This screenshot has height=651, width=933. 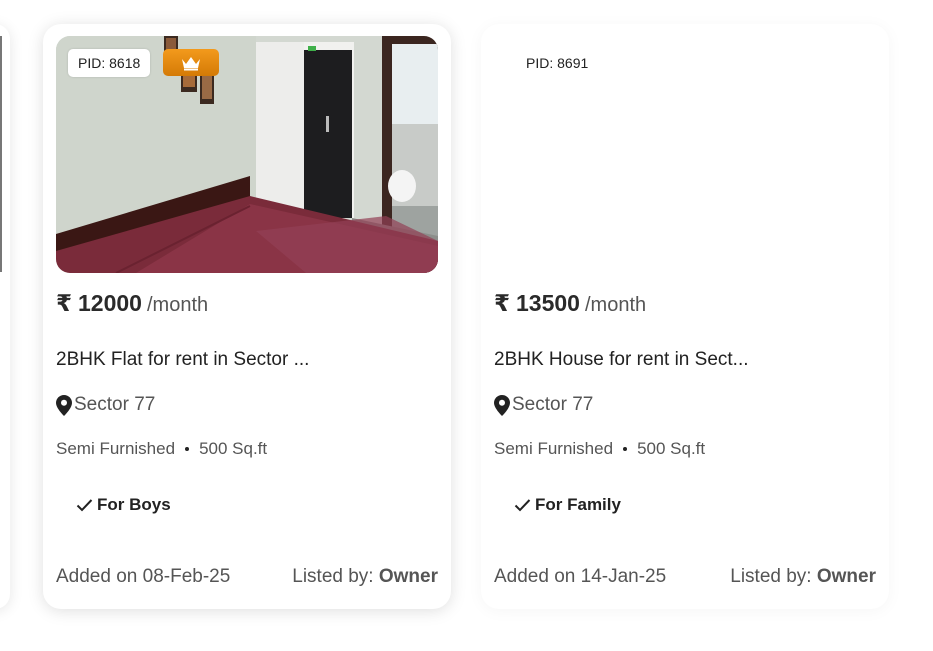 What do you see at coordinates (247, 154) in the screenshot?
I see `listing-photo: PID: 8618` at bounding box center [247, 154].